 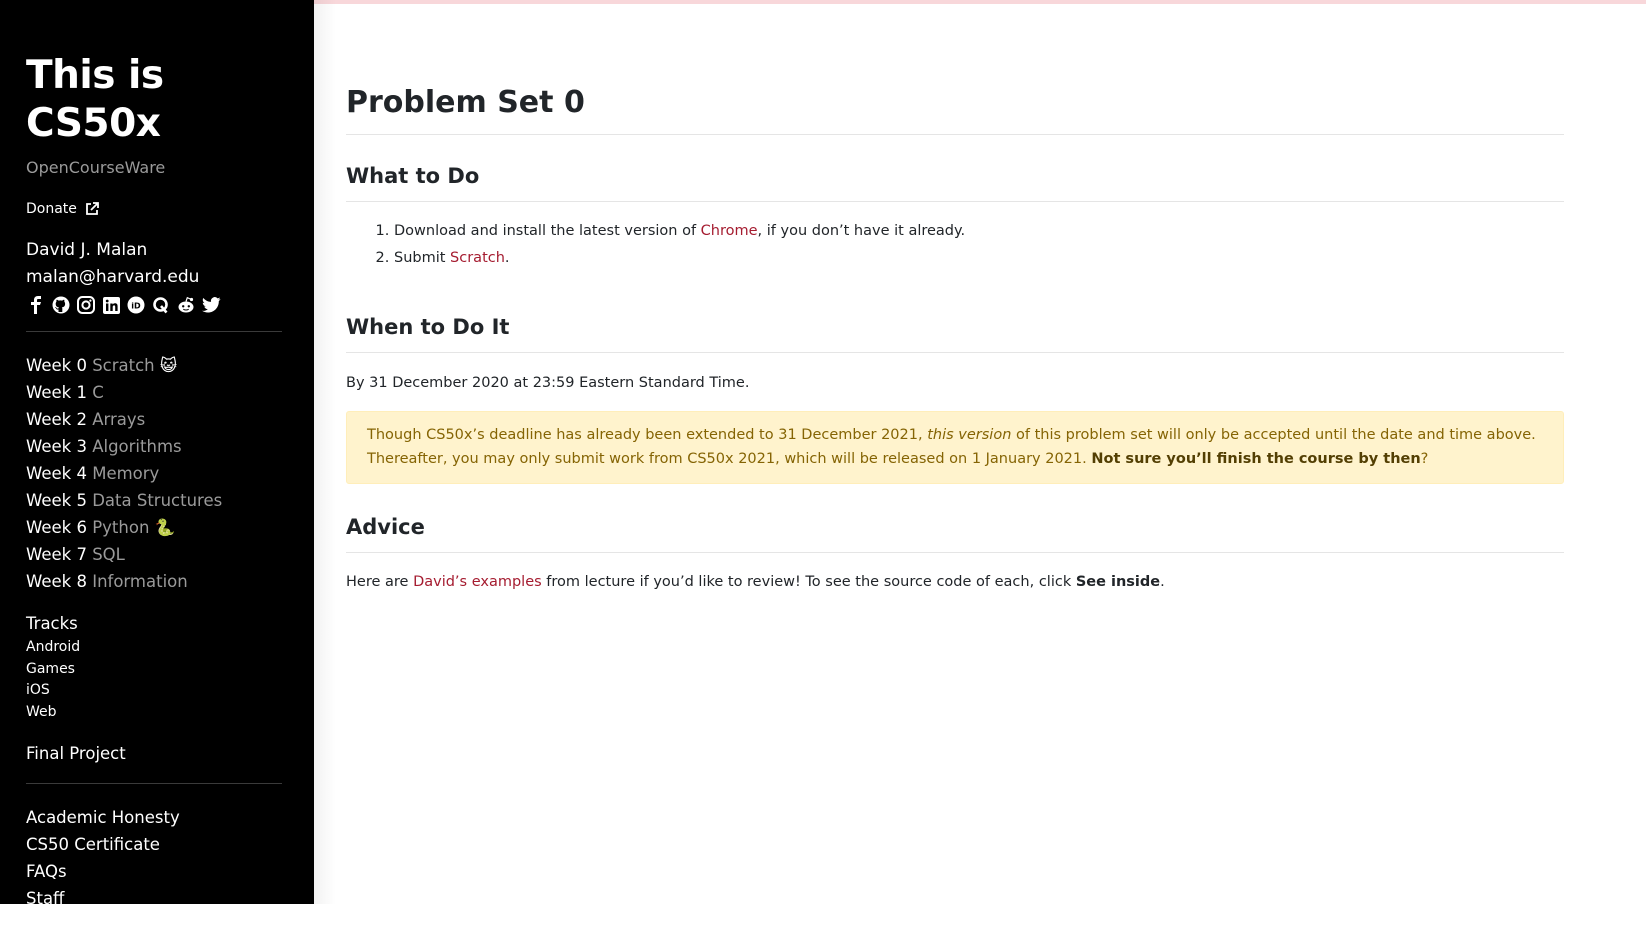 I want to click on certificate-link: CS50 Certificate, so click(x=154, y=844).